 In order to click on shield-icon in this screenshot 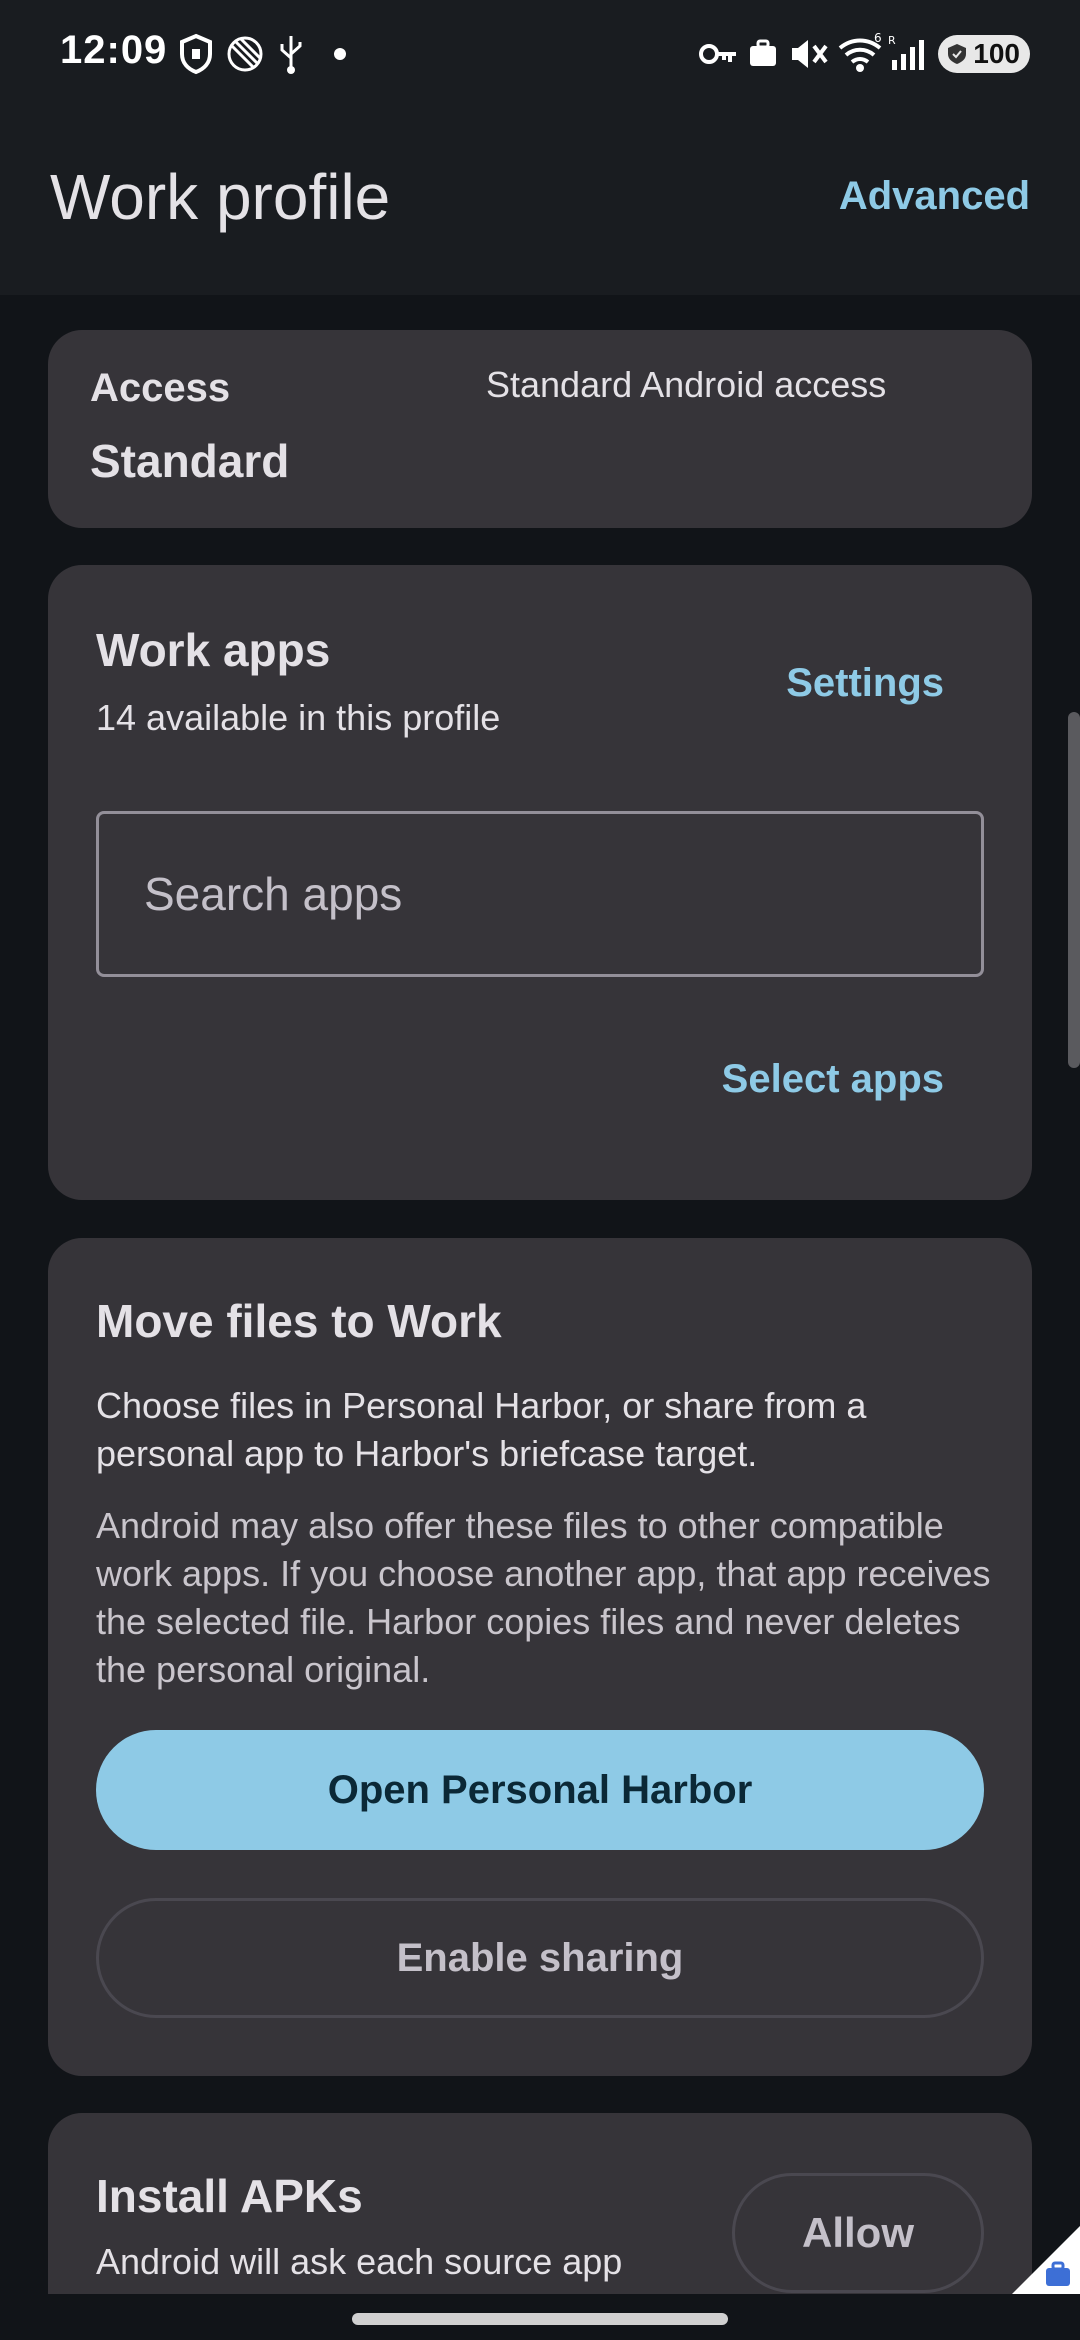, I will do `click(196, 54)`.